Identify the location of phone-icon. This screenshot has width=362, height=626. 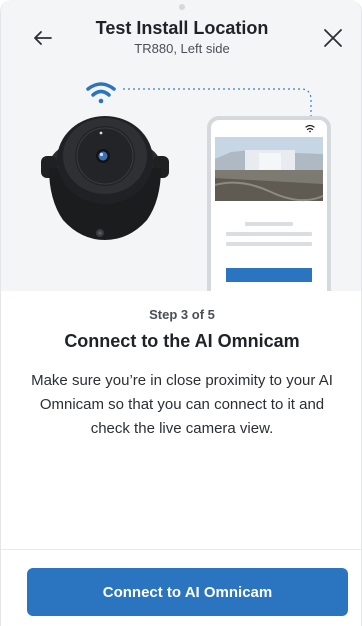
(269, 203).